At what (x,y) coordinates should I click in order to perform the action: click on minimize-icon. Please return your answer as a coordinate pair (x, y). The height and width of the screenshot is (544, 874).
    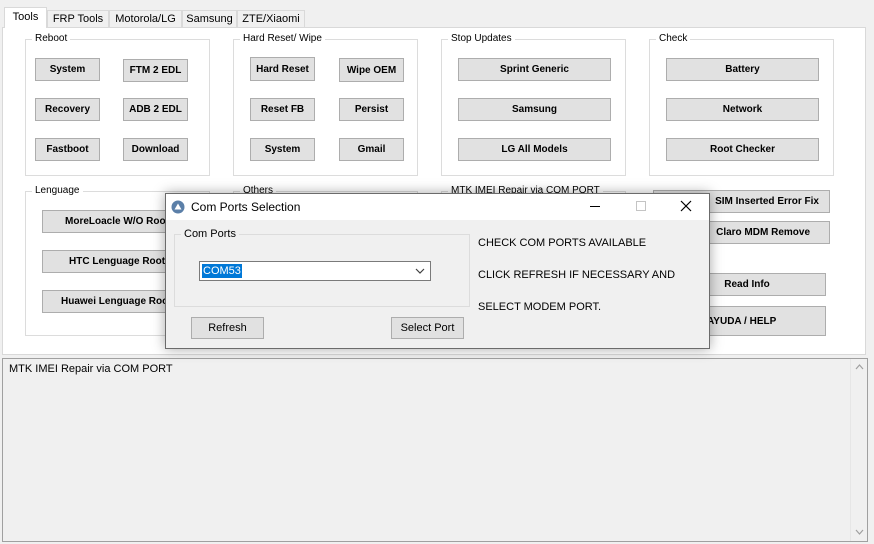
    Looking at the image, I should click on (595, 207).